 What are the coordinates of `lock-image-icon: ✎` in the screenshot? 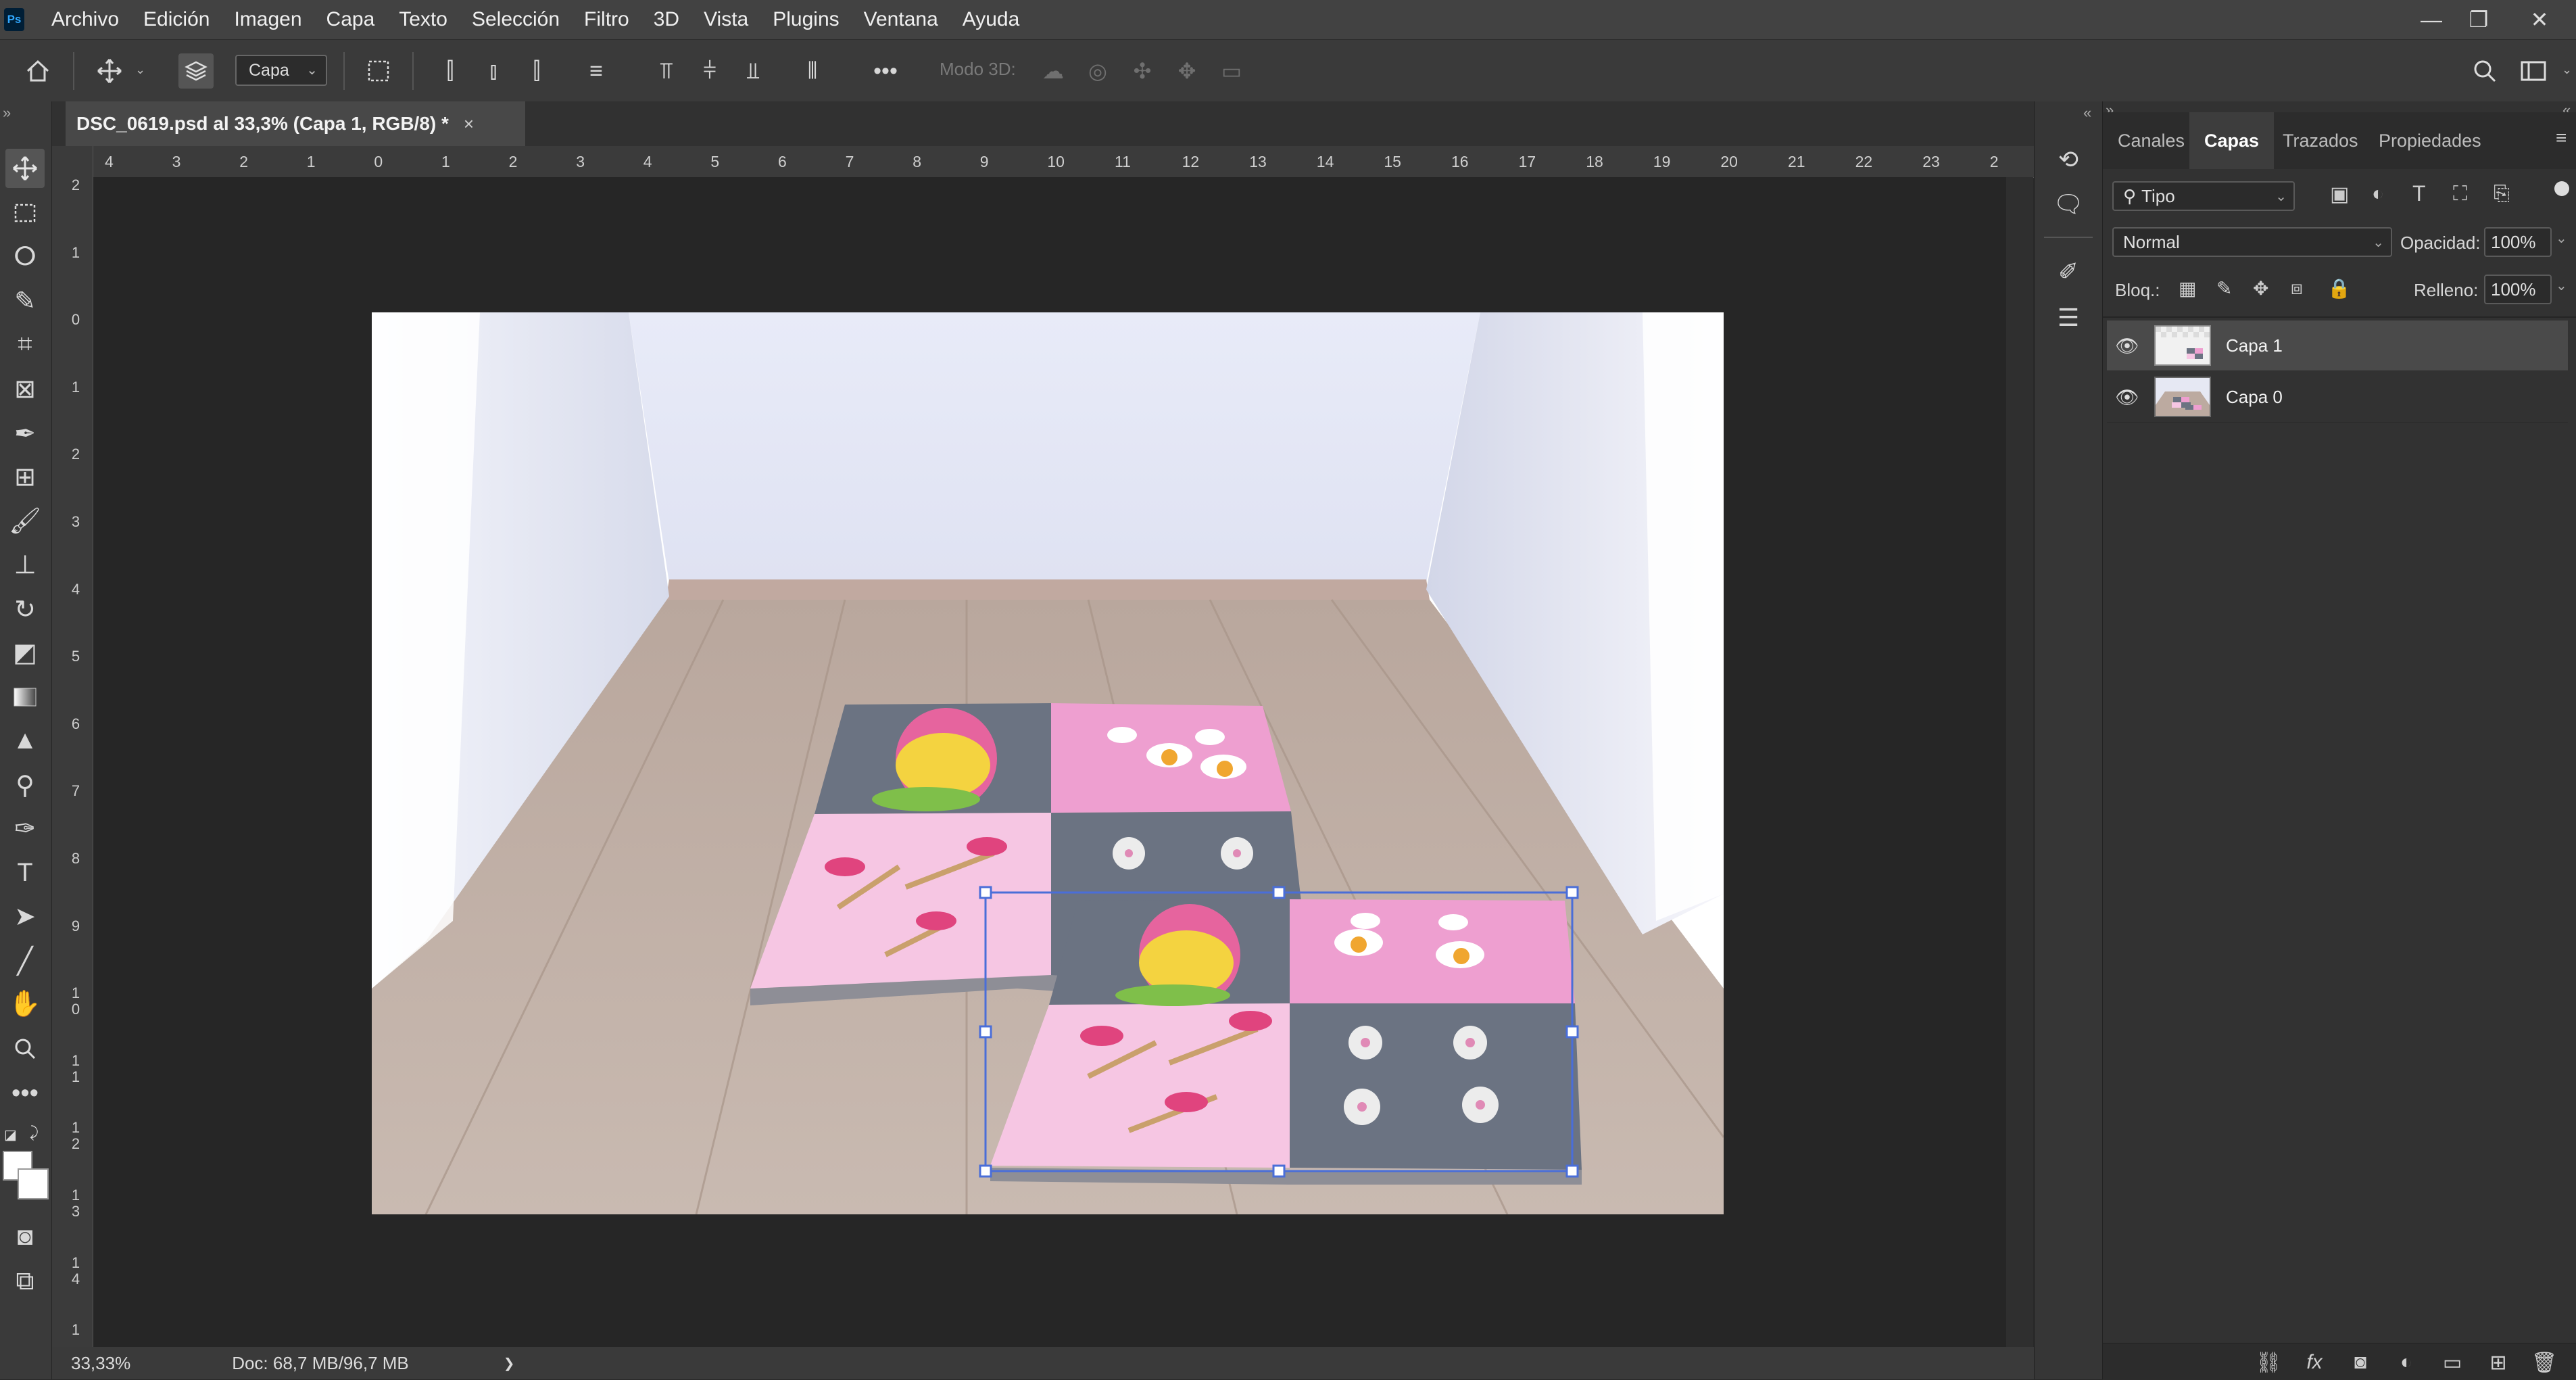 It's located at (2224, 288).